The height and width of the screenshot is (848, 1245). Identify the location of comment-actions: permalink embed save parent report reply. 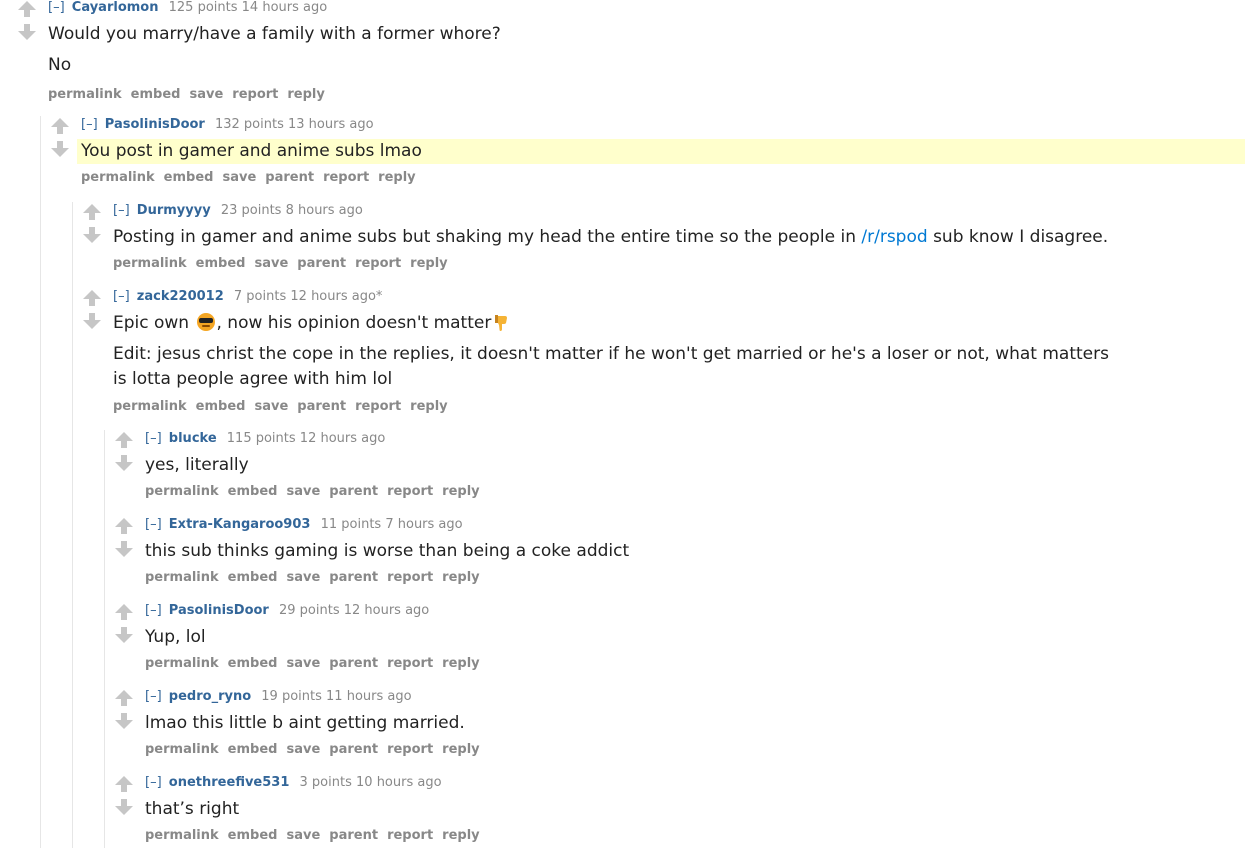
(675, 408).